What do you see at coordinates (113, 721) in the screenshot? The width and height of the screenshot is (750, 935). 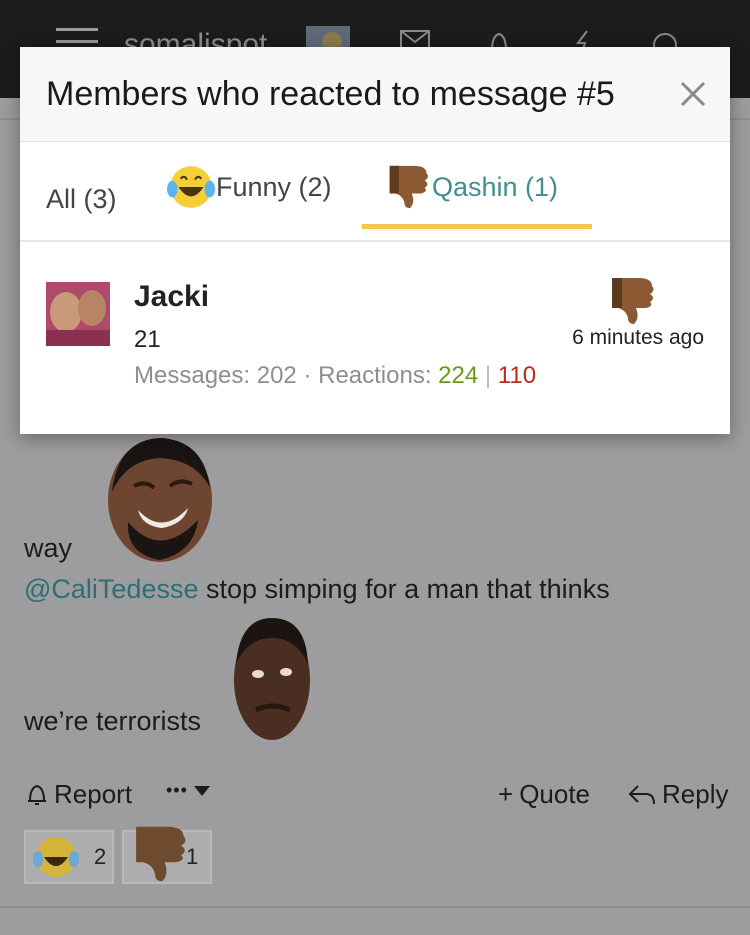 I see `post-line-terrorists: we’re terrorists` at bounding box center [113, 721].